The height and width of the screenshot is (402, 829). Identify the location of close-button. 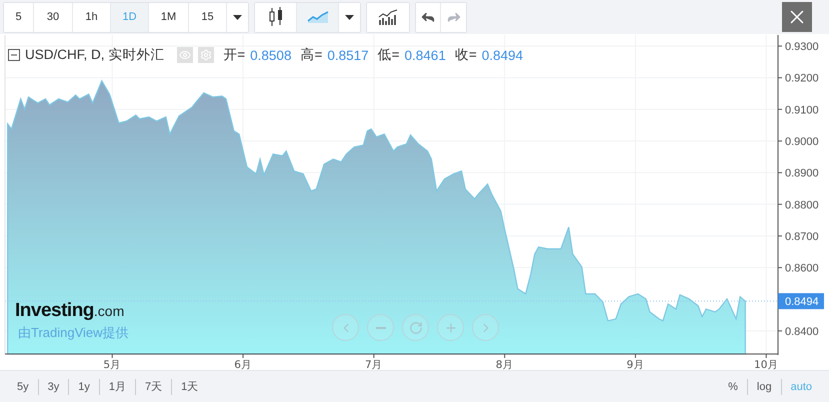
(797, 17).